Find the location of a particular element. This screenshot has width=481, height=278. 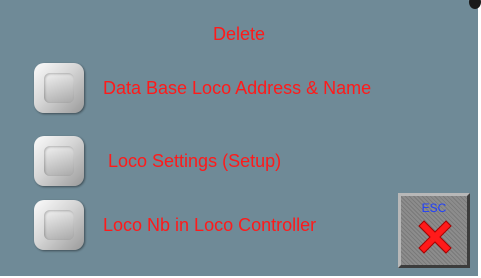

database-loco-button is located at coordinates (59, 88).